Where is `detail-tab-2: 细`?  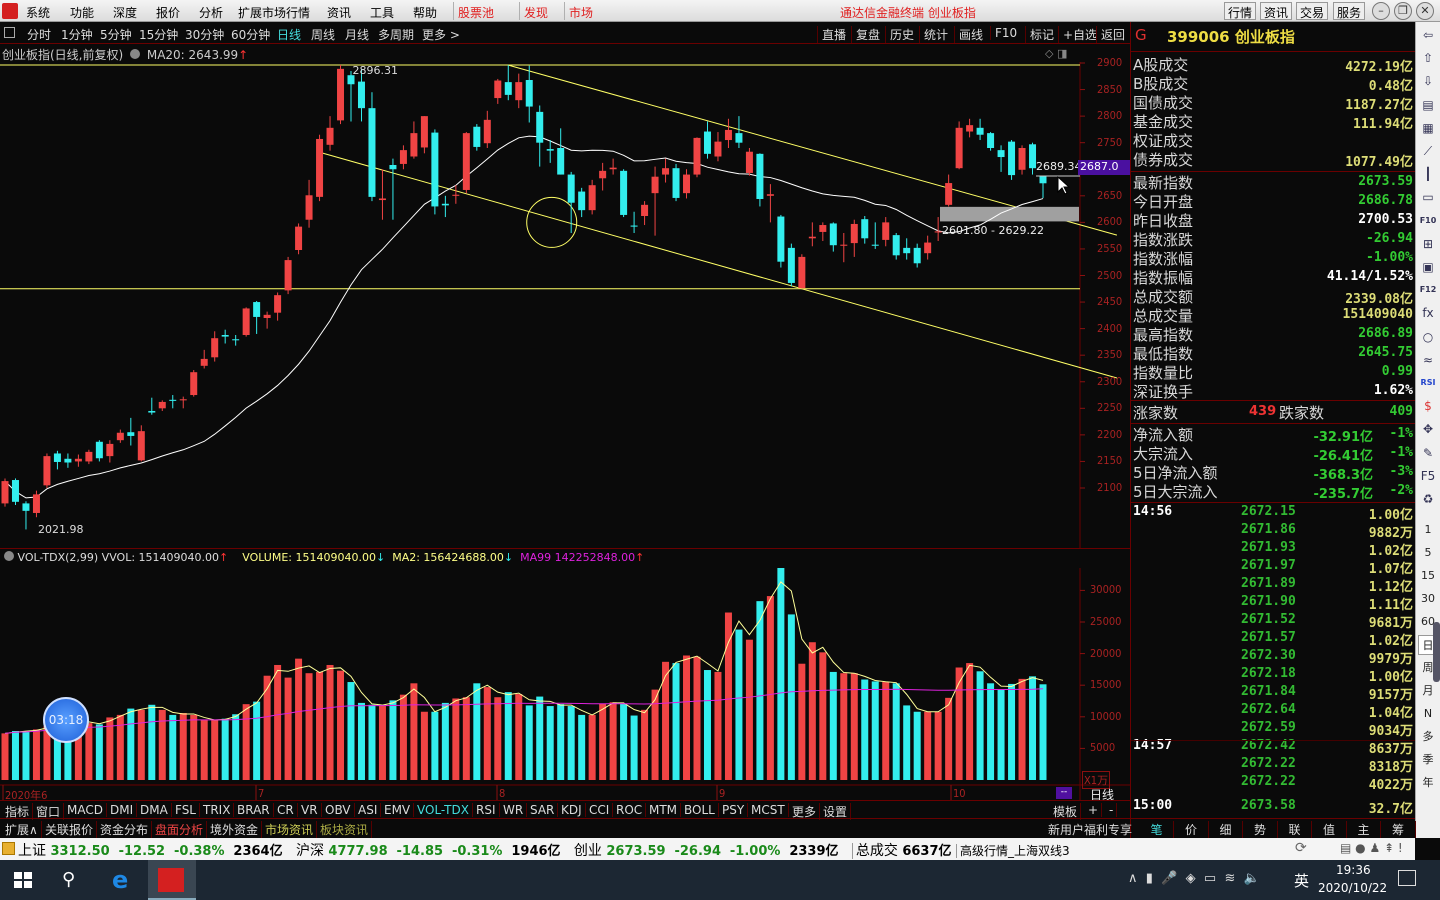
detail-tab-2: 细 is located at coordinates (1226, 829).